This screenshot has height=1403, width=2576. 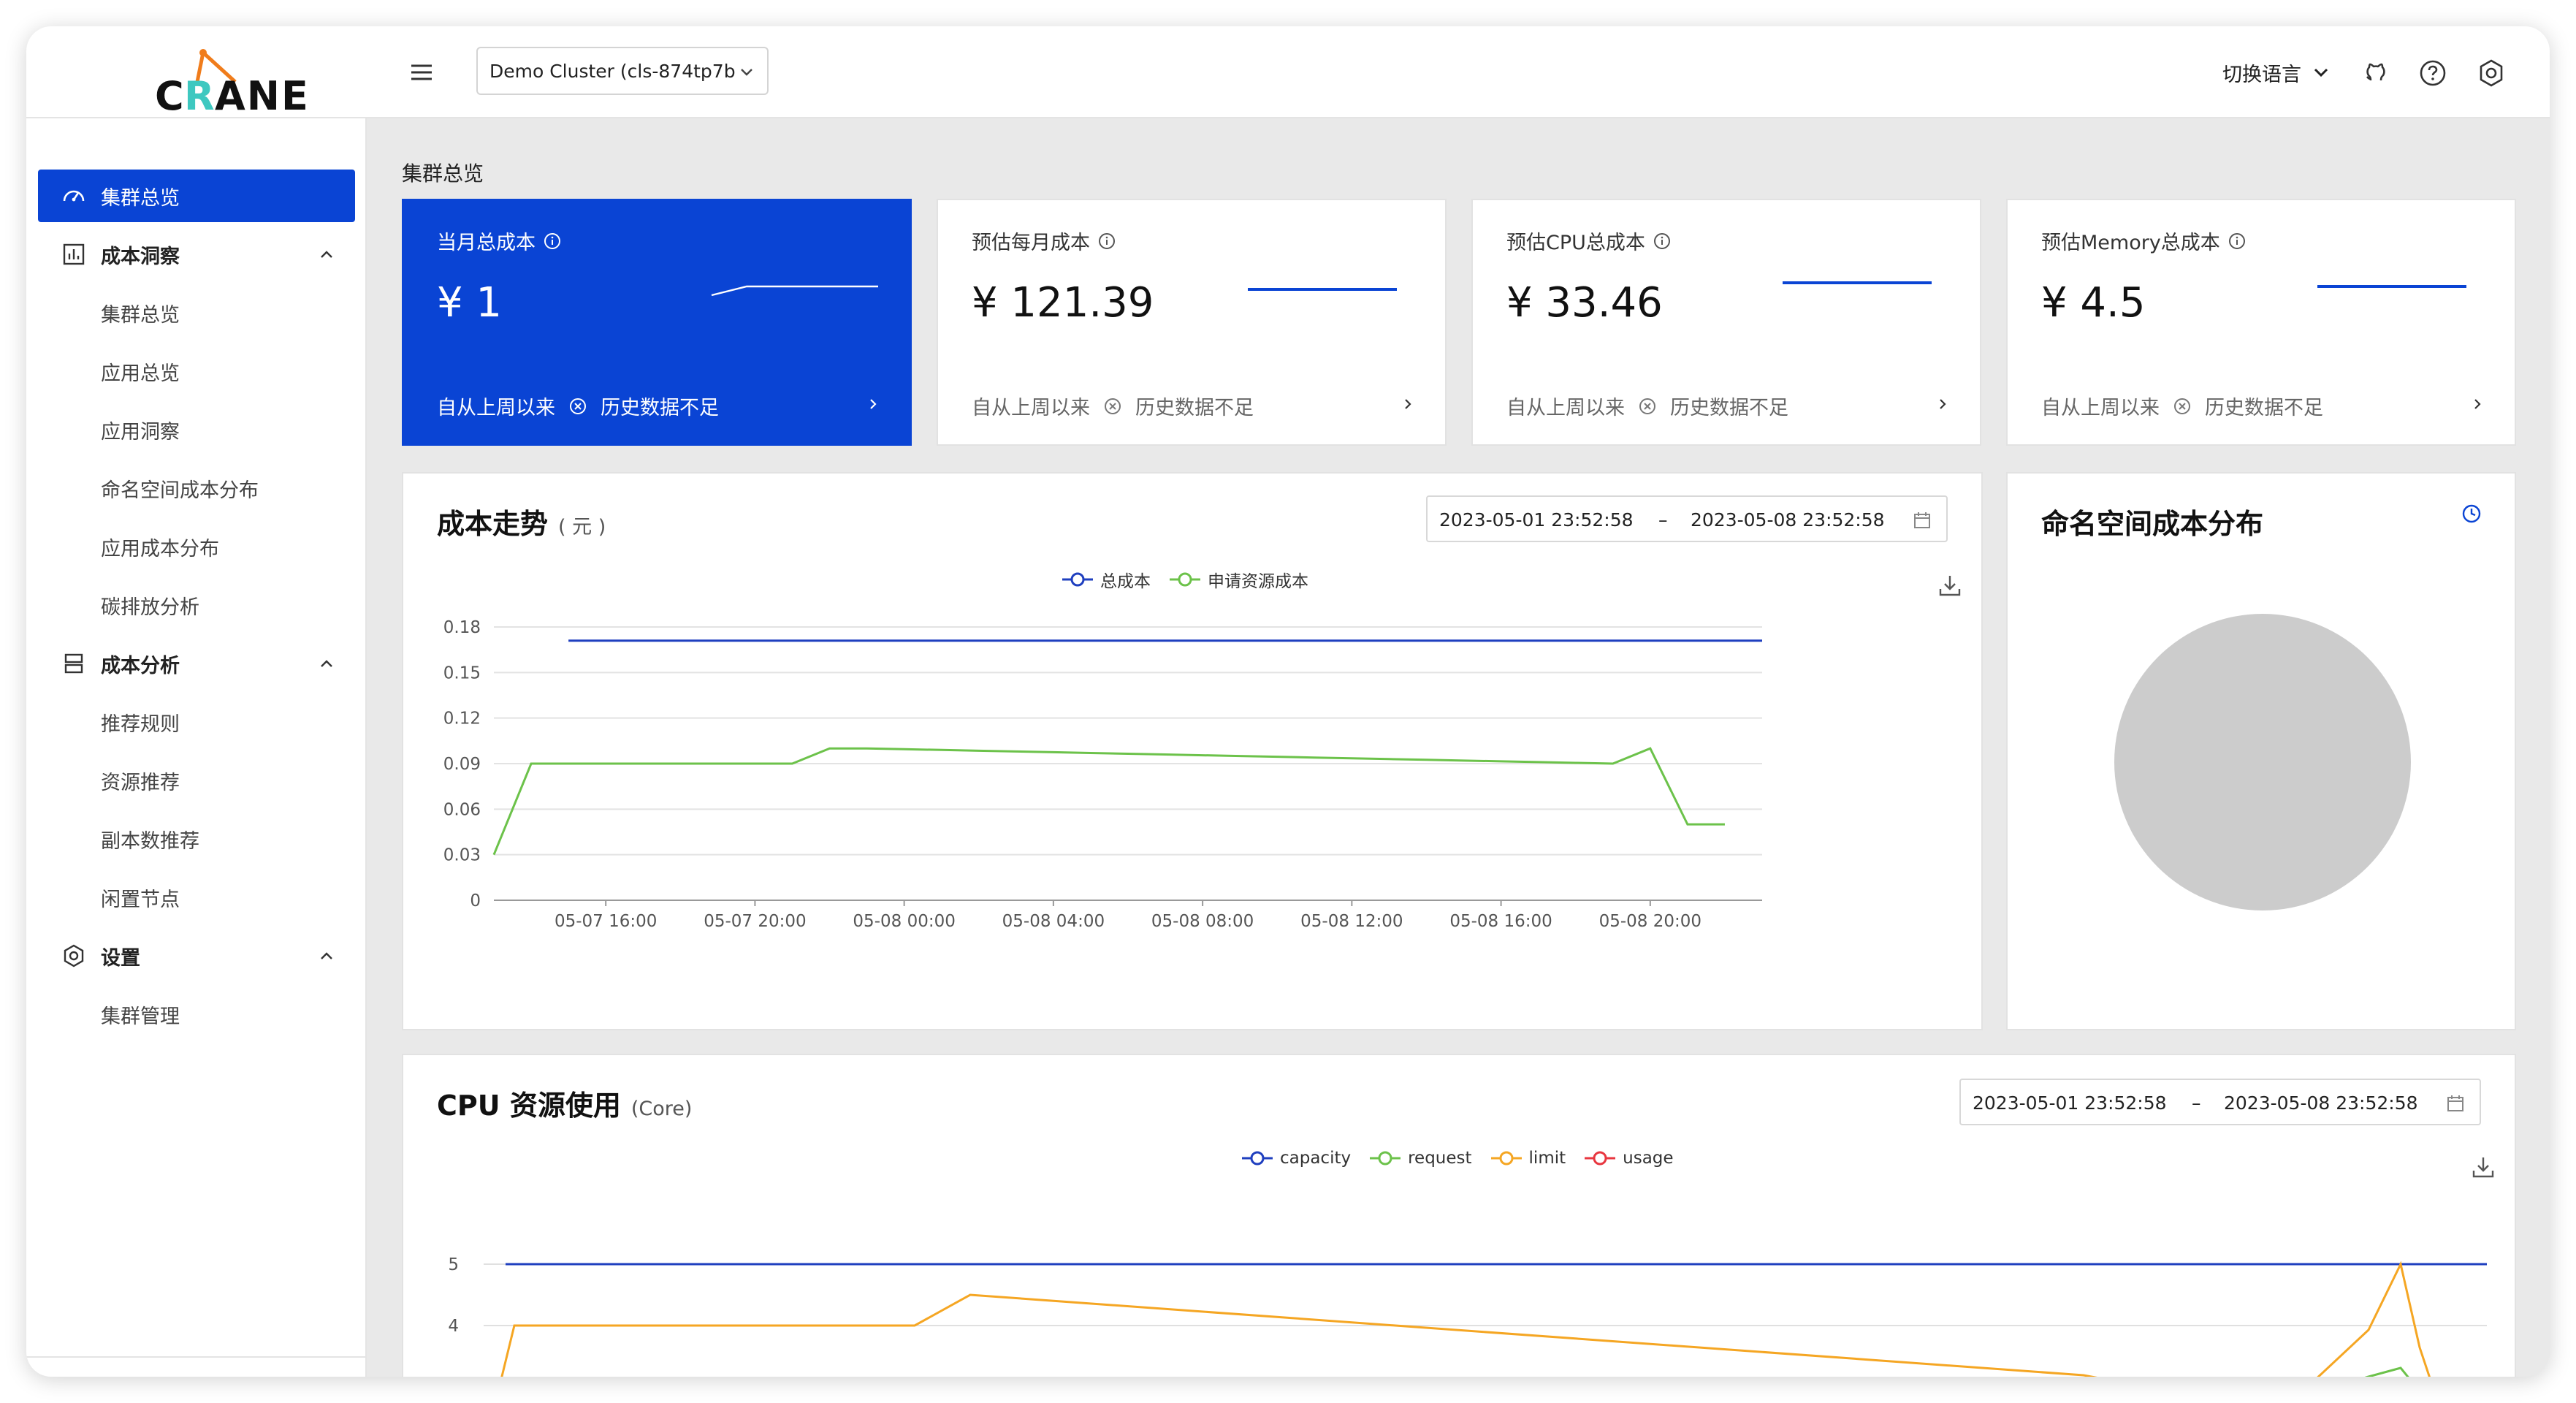 What do you see at coordinates (197, 312) in the screenshot?
I see `sidebar-item-cluster-overview-sub: 集群总览` at bounding box center [197, 312].